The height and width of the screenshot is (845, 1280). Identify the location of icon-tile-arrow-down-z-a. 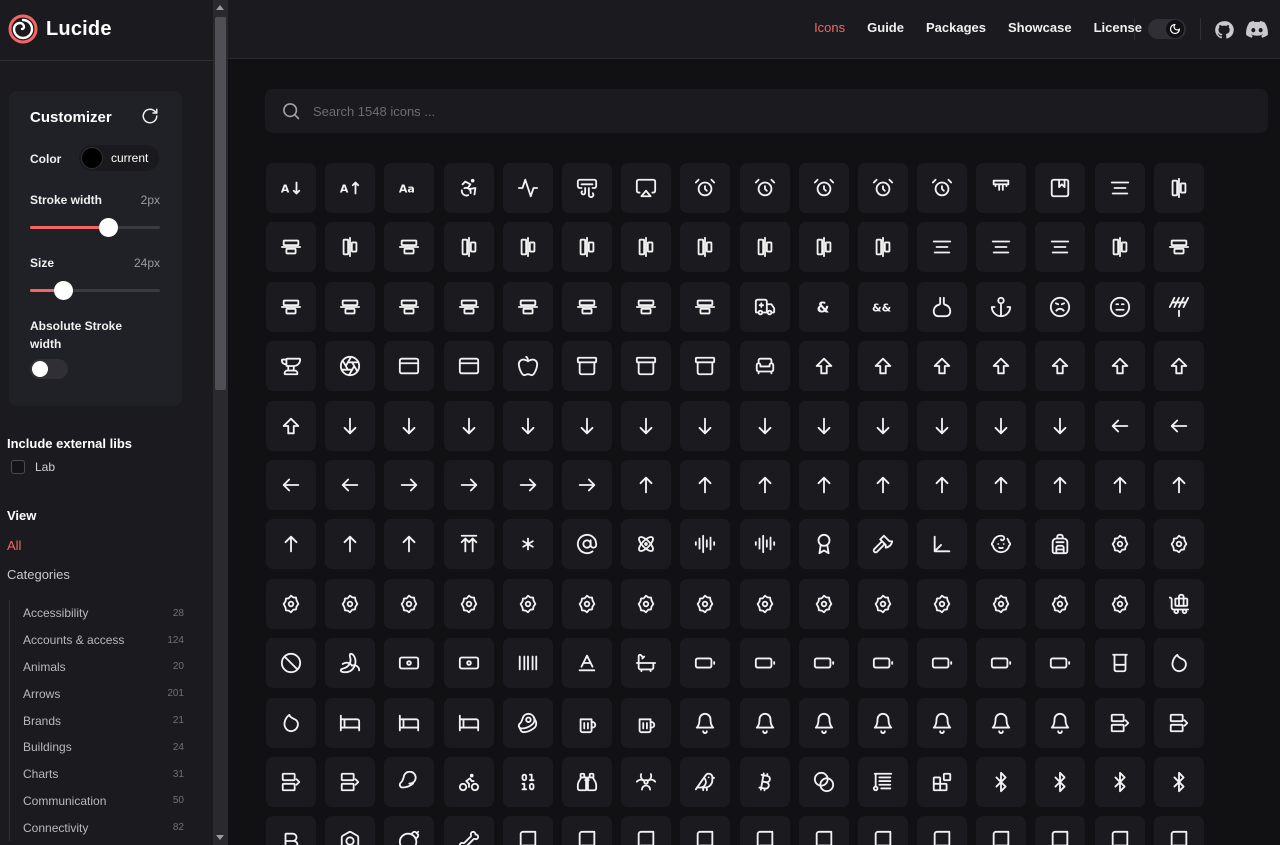
(1060, 425).